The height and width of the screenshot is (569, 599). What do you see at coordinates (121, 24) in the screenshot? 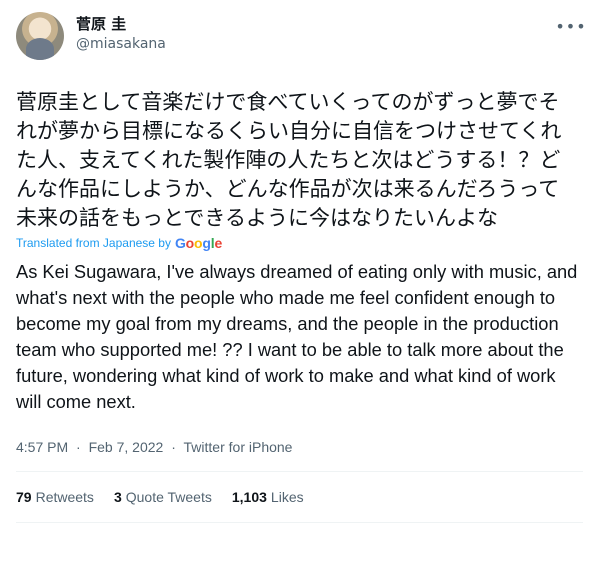
I see `display-name: 菅原 圭` at bounding box center [121, 24].